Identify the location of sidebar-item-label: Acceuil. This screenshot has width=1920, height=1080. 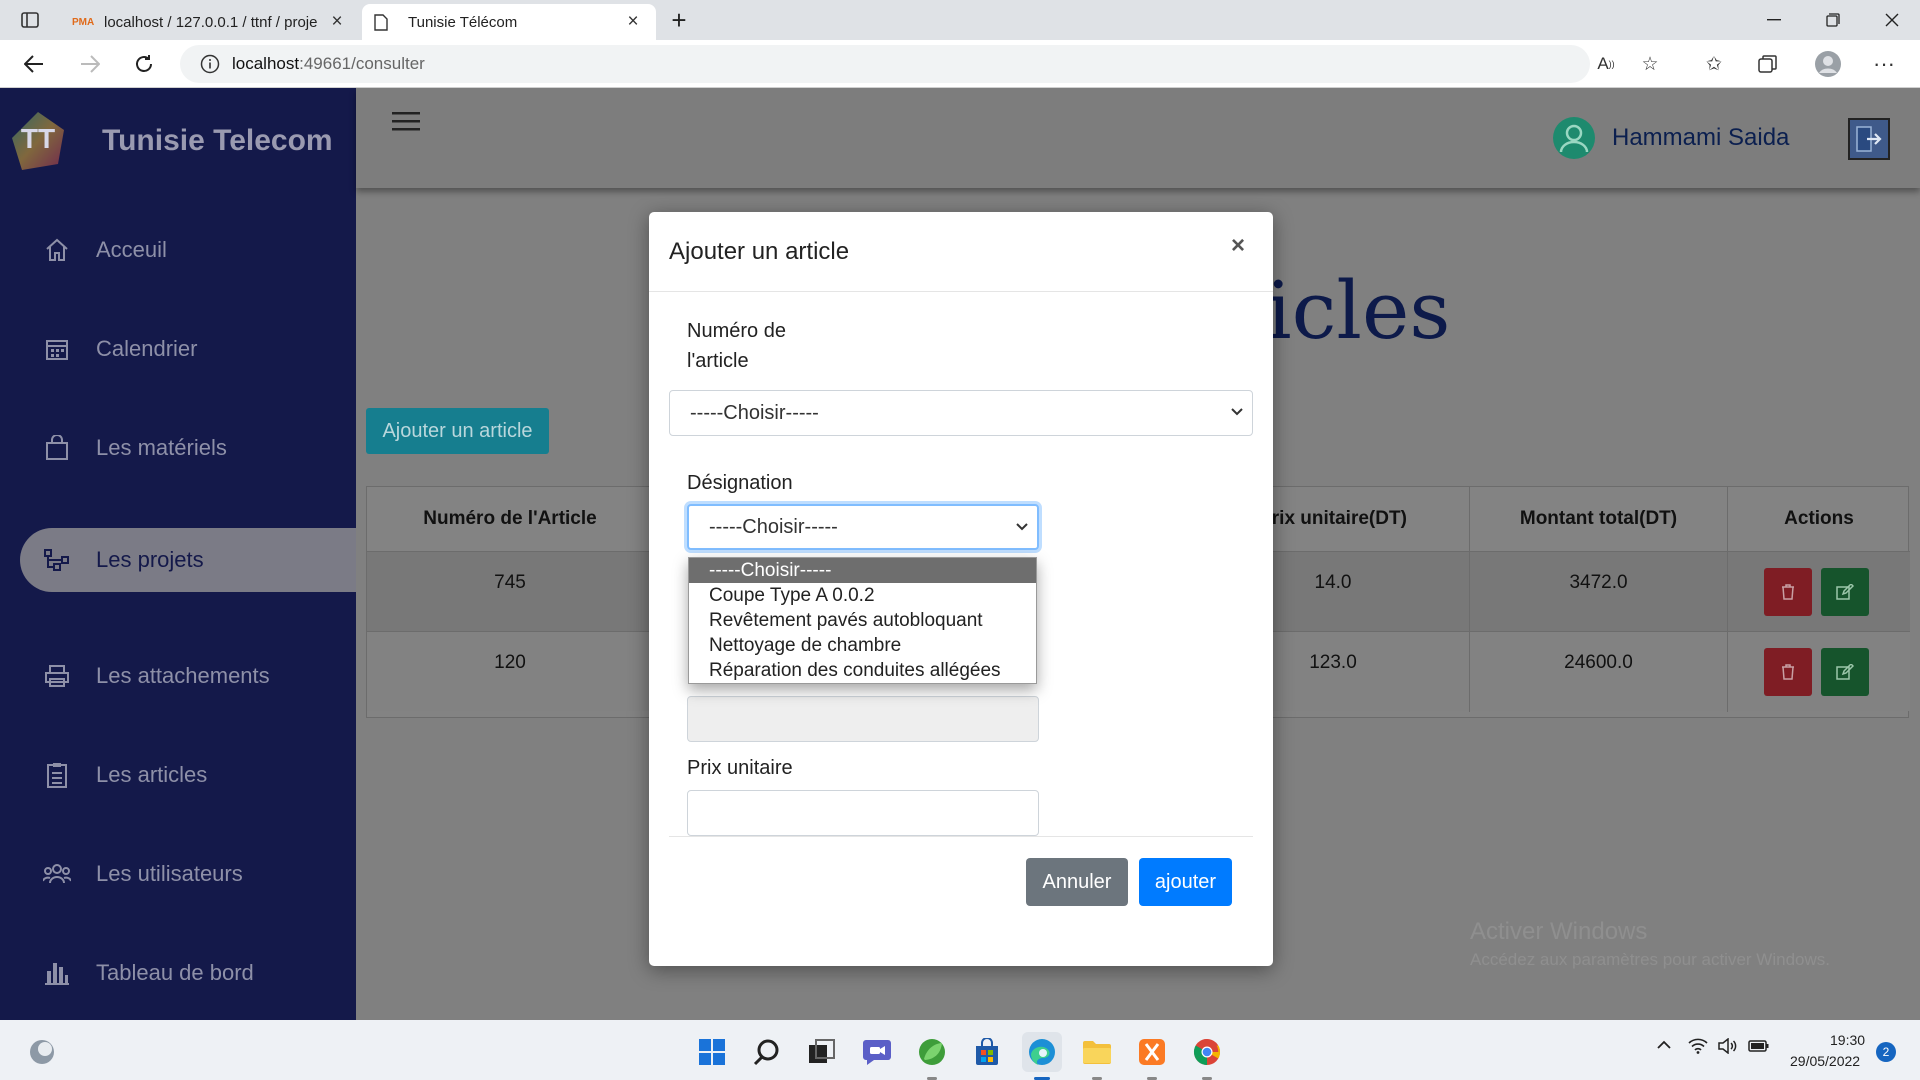
(131, 249).